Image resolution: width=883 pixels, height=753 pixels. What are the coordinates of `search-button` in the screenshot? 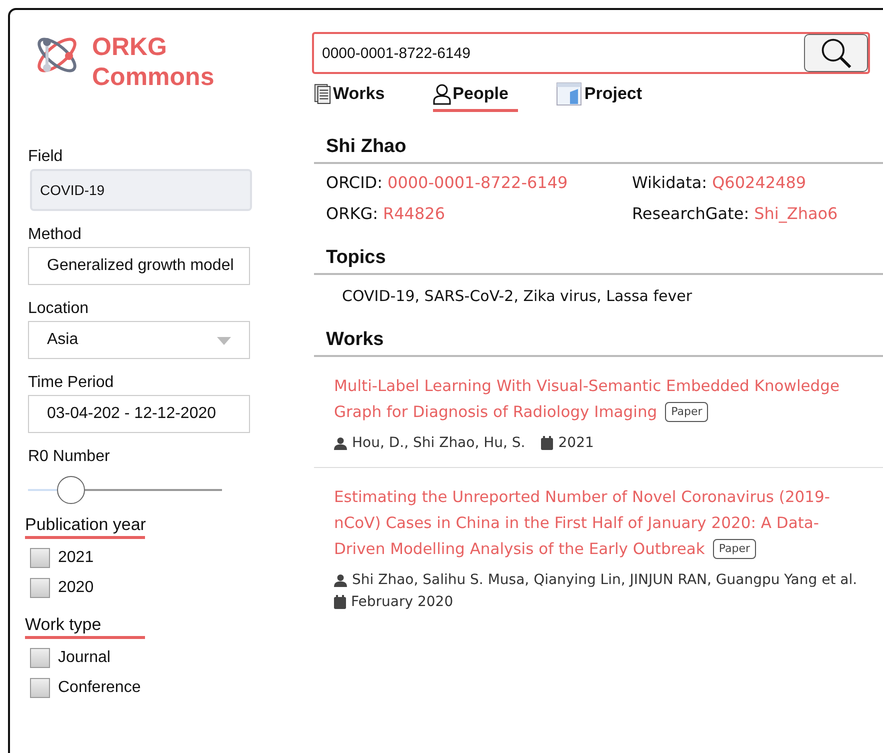 It's located at (836, 53).